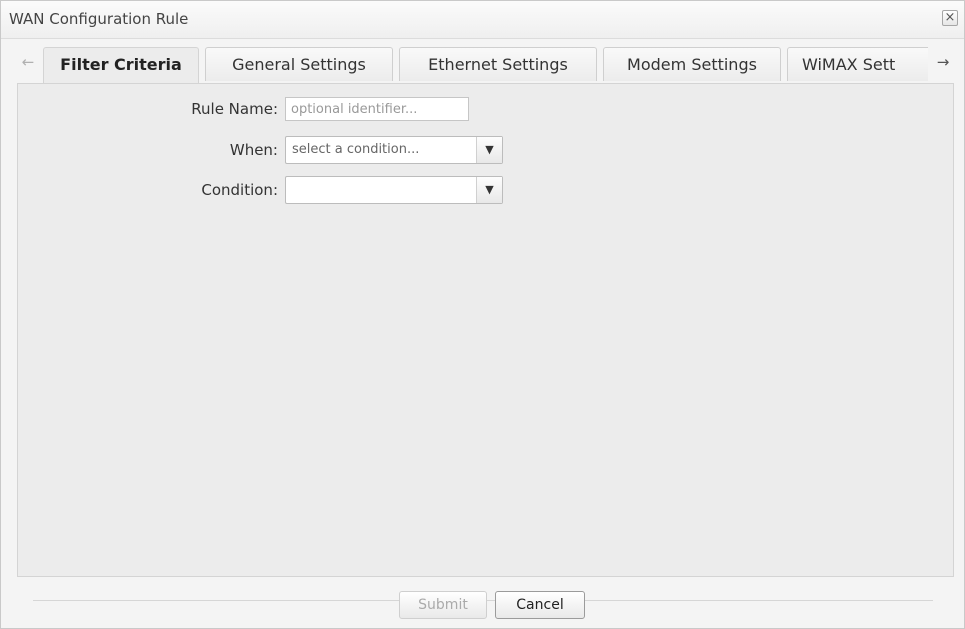 The image size is (965, 629). Describe the element at coordinates (234, 109) in the screenshot. I see `rule-name-label: Rule Name:` at that location.